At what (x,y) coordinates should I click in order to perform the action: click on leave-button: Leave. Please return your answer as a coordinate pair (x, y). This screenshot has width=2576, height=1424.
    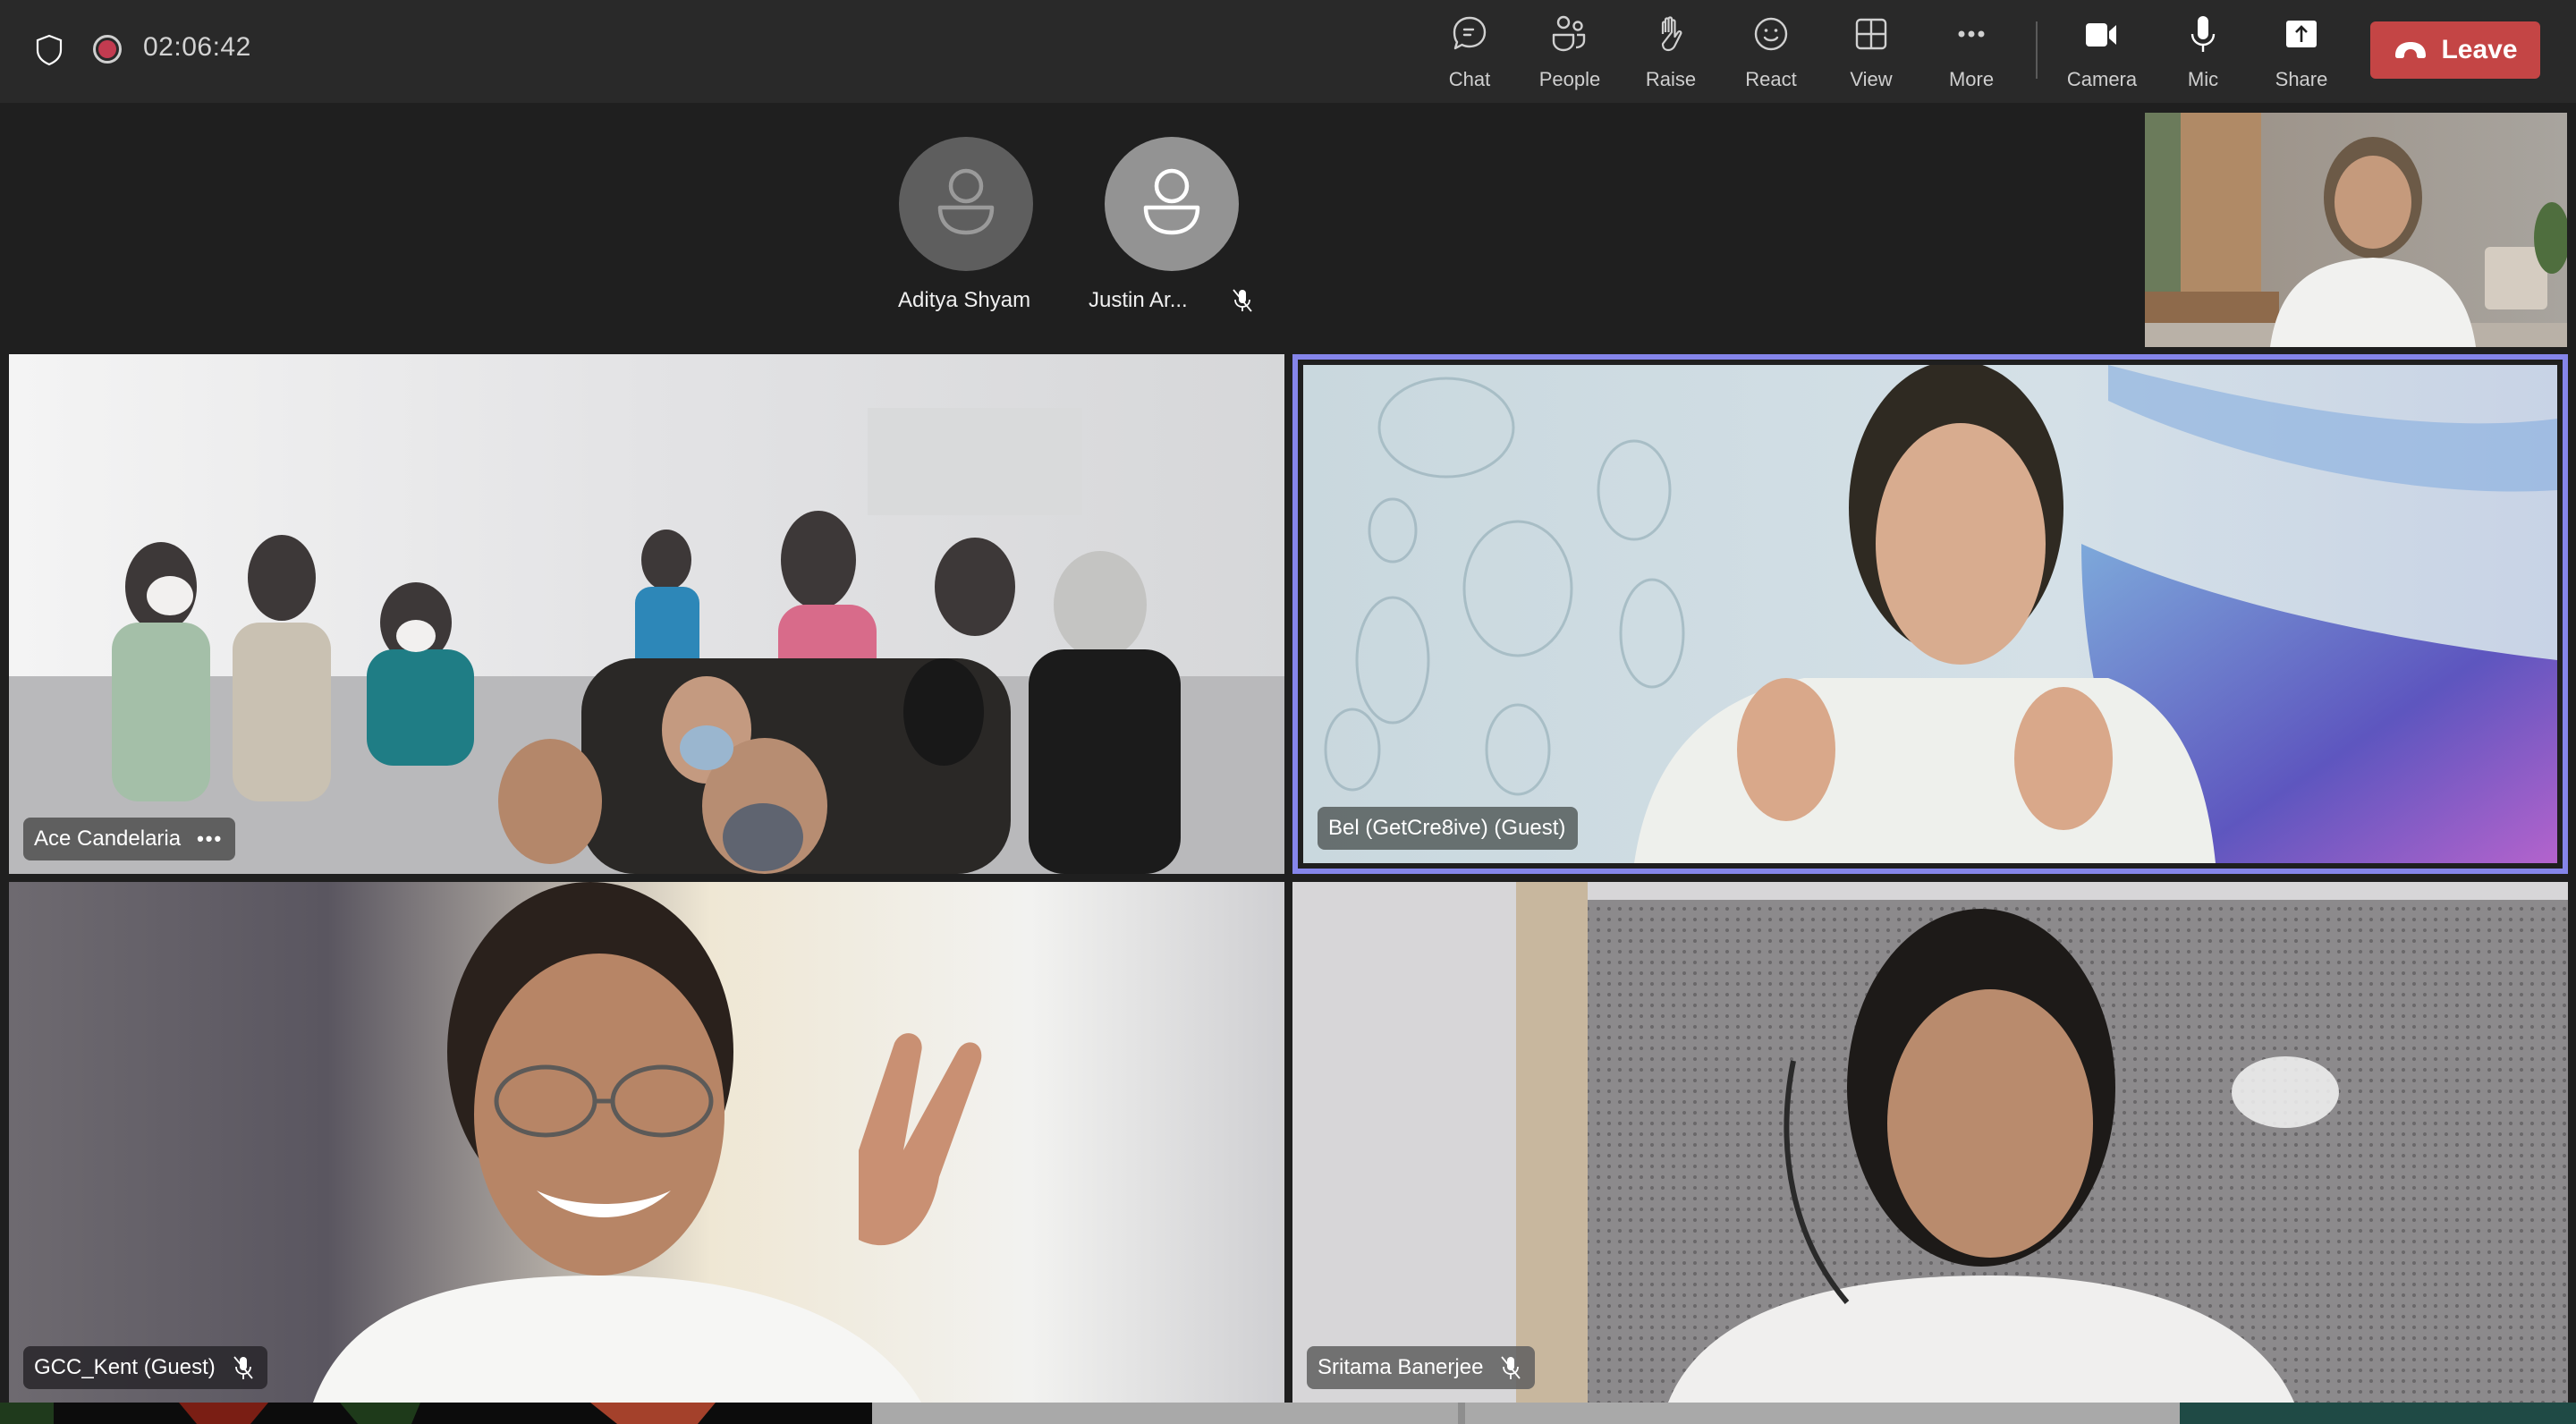
    Looking at the image, I should click on (2455, 50).